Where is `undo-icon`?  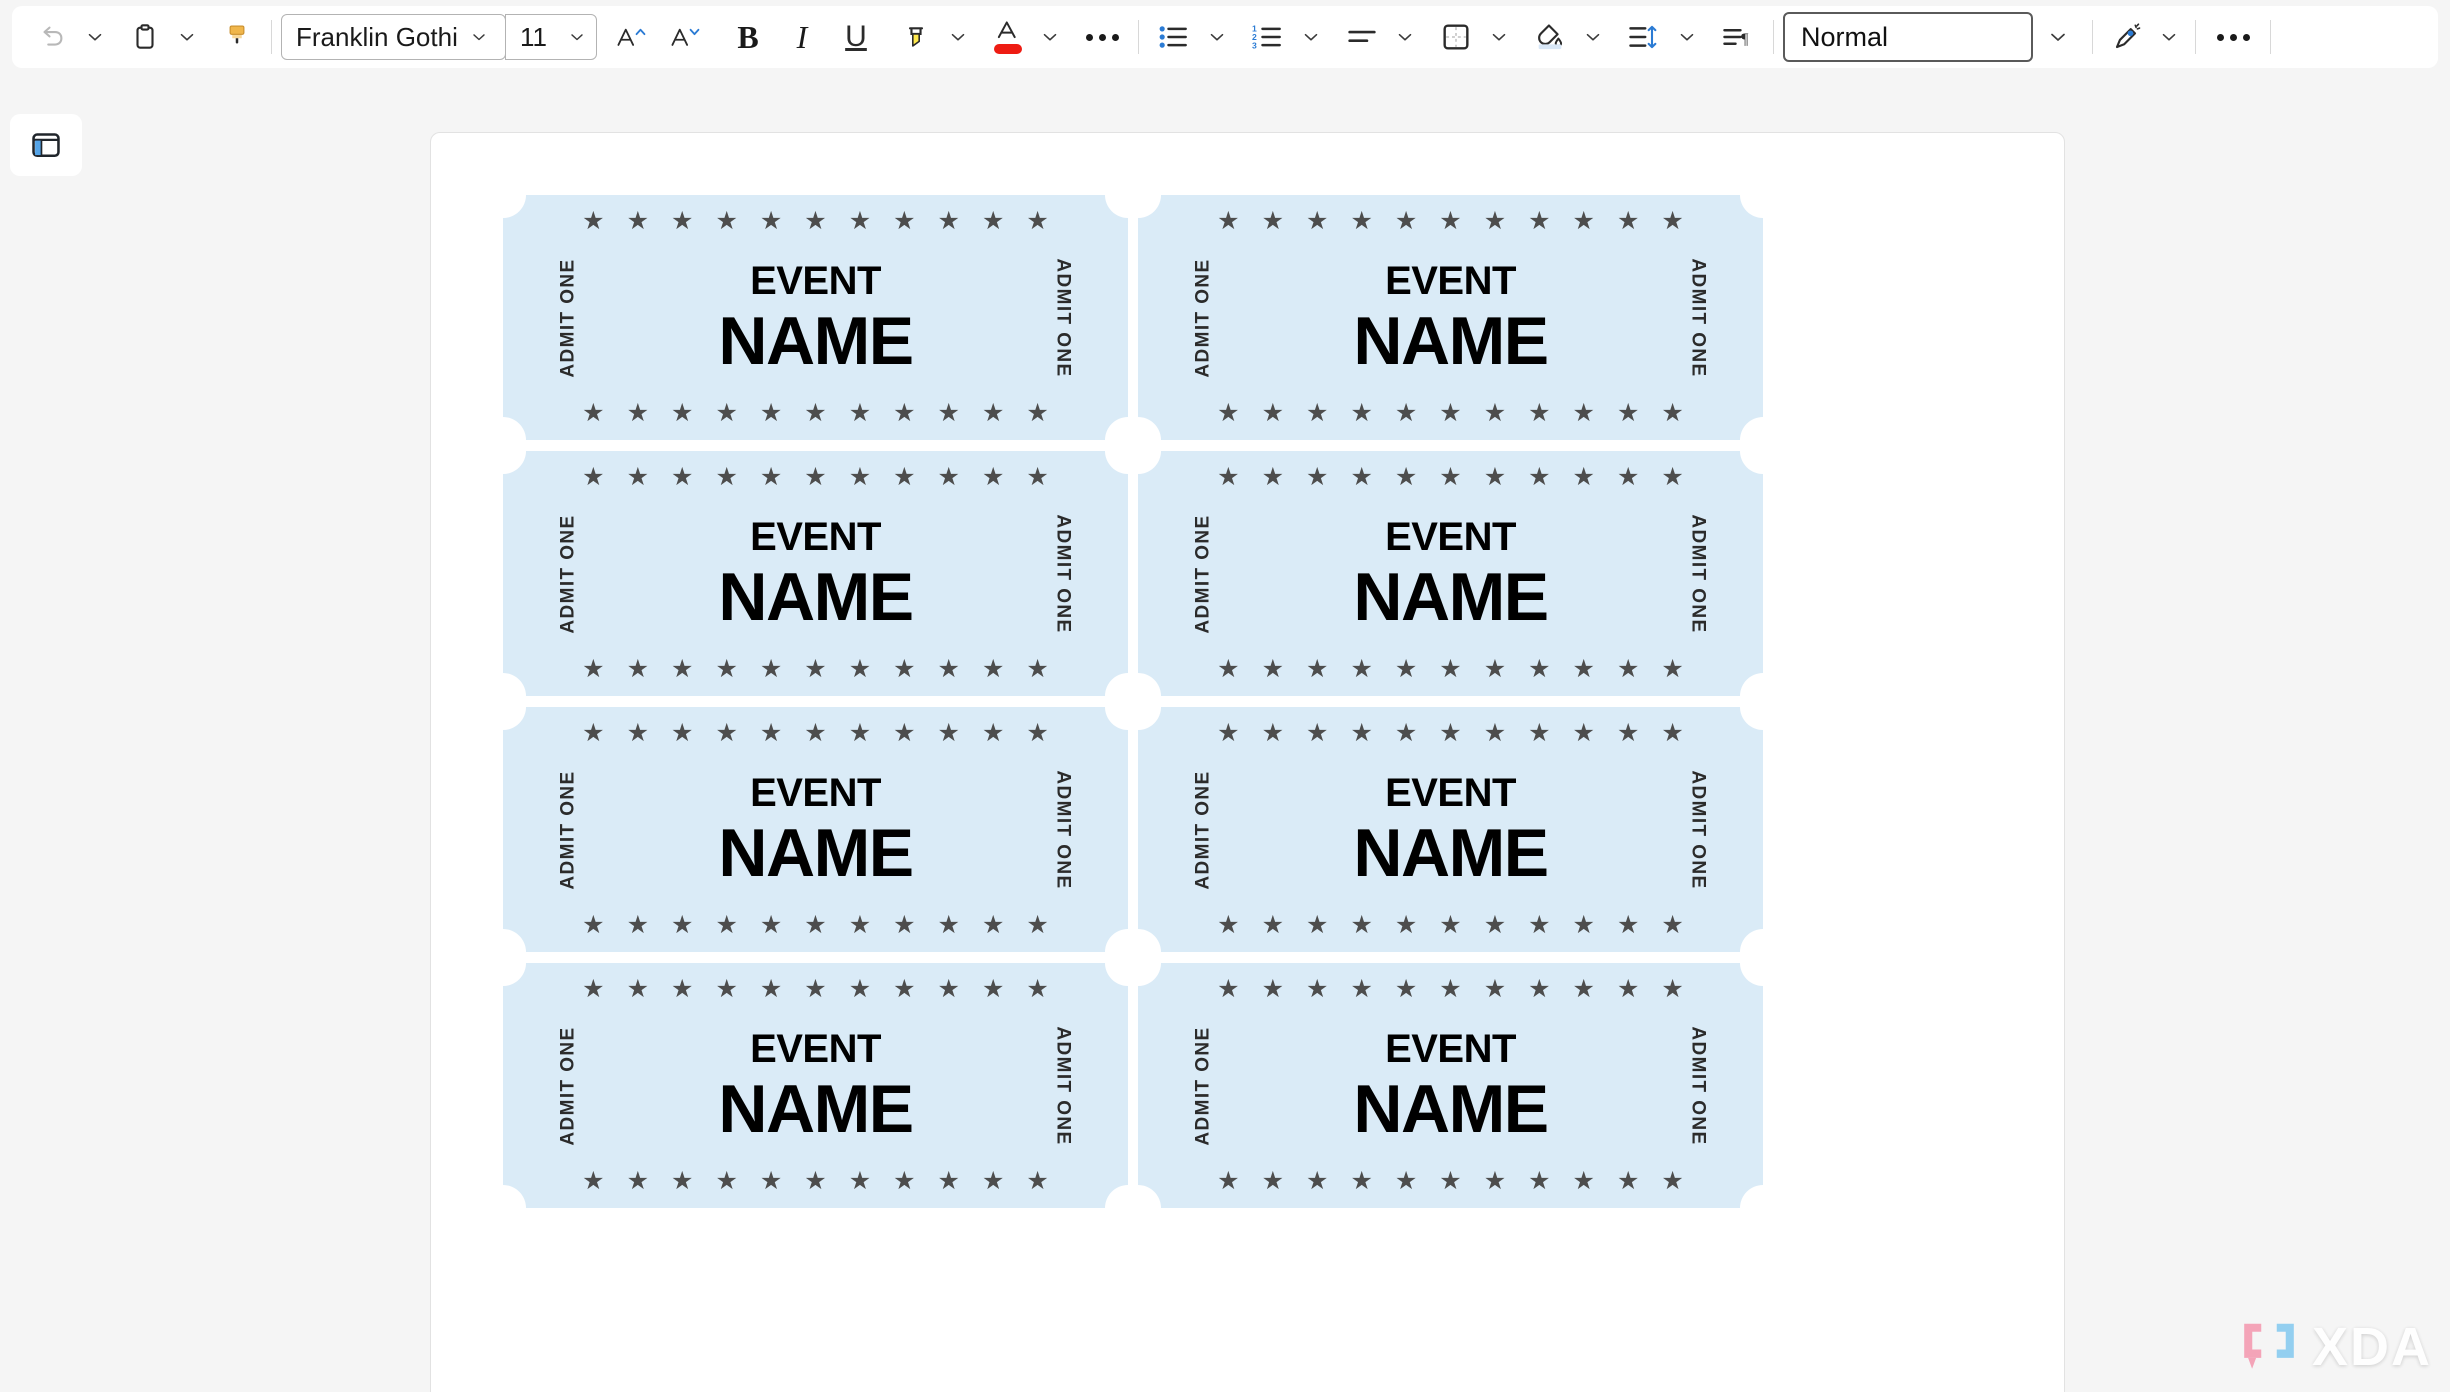 undo-icon is located at coordinates (53, 36).